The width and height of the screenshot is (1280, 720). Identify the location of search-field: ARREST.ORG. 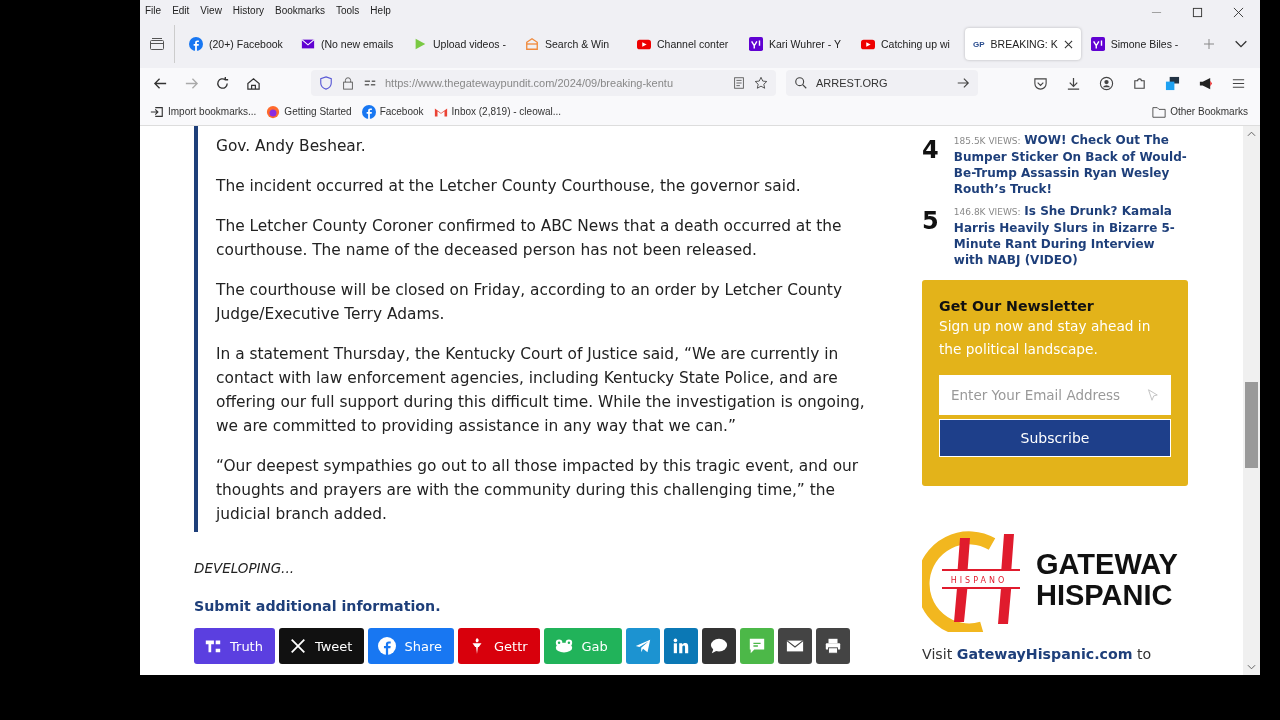
(882, 83).